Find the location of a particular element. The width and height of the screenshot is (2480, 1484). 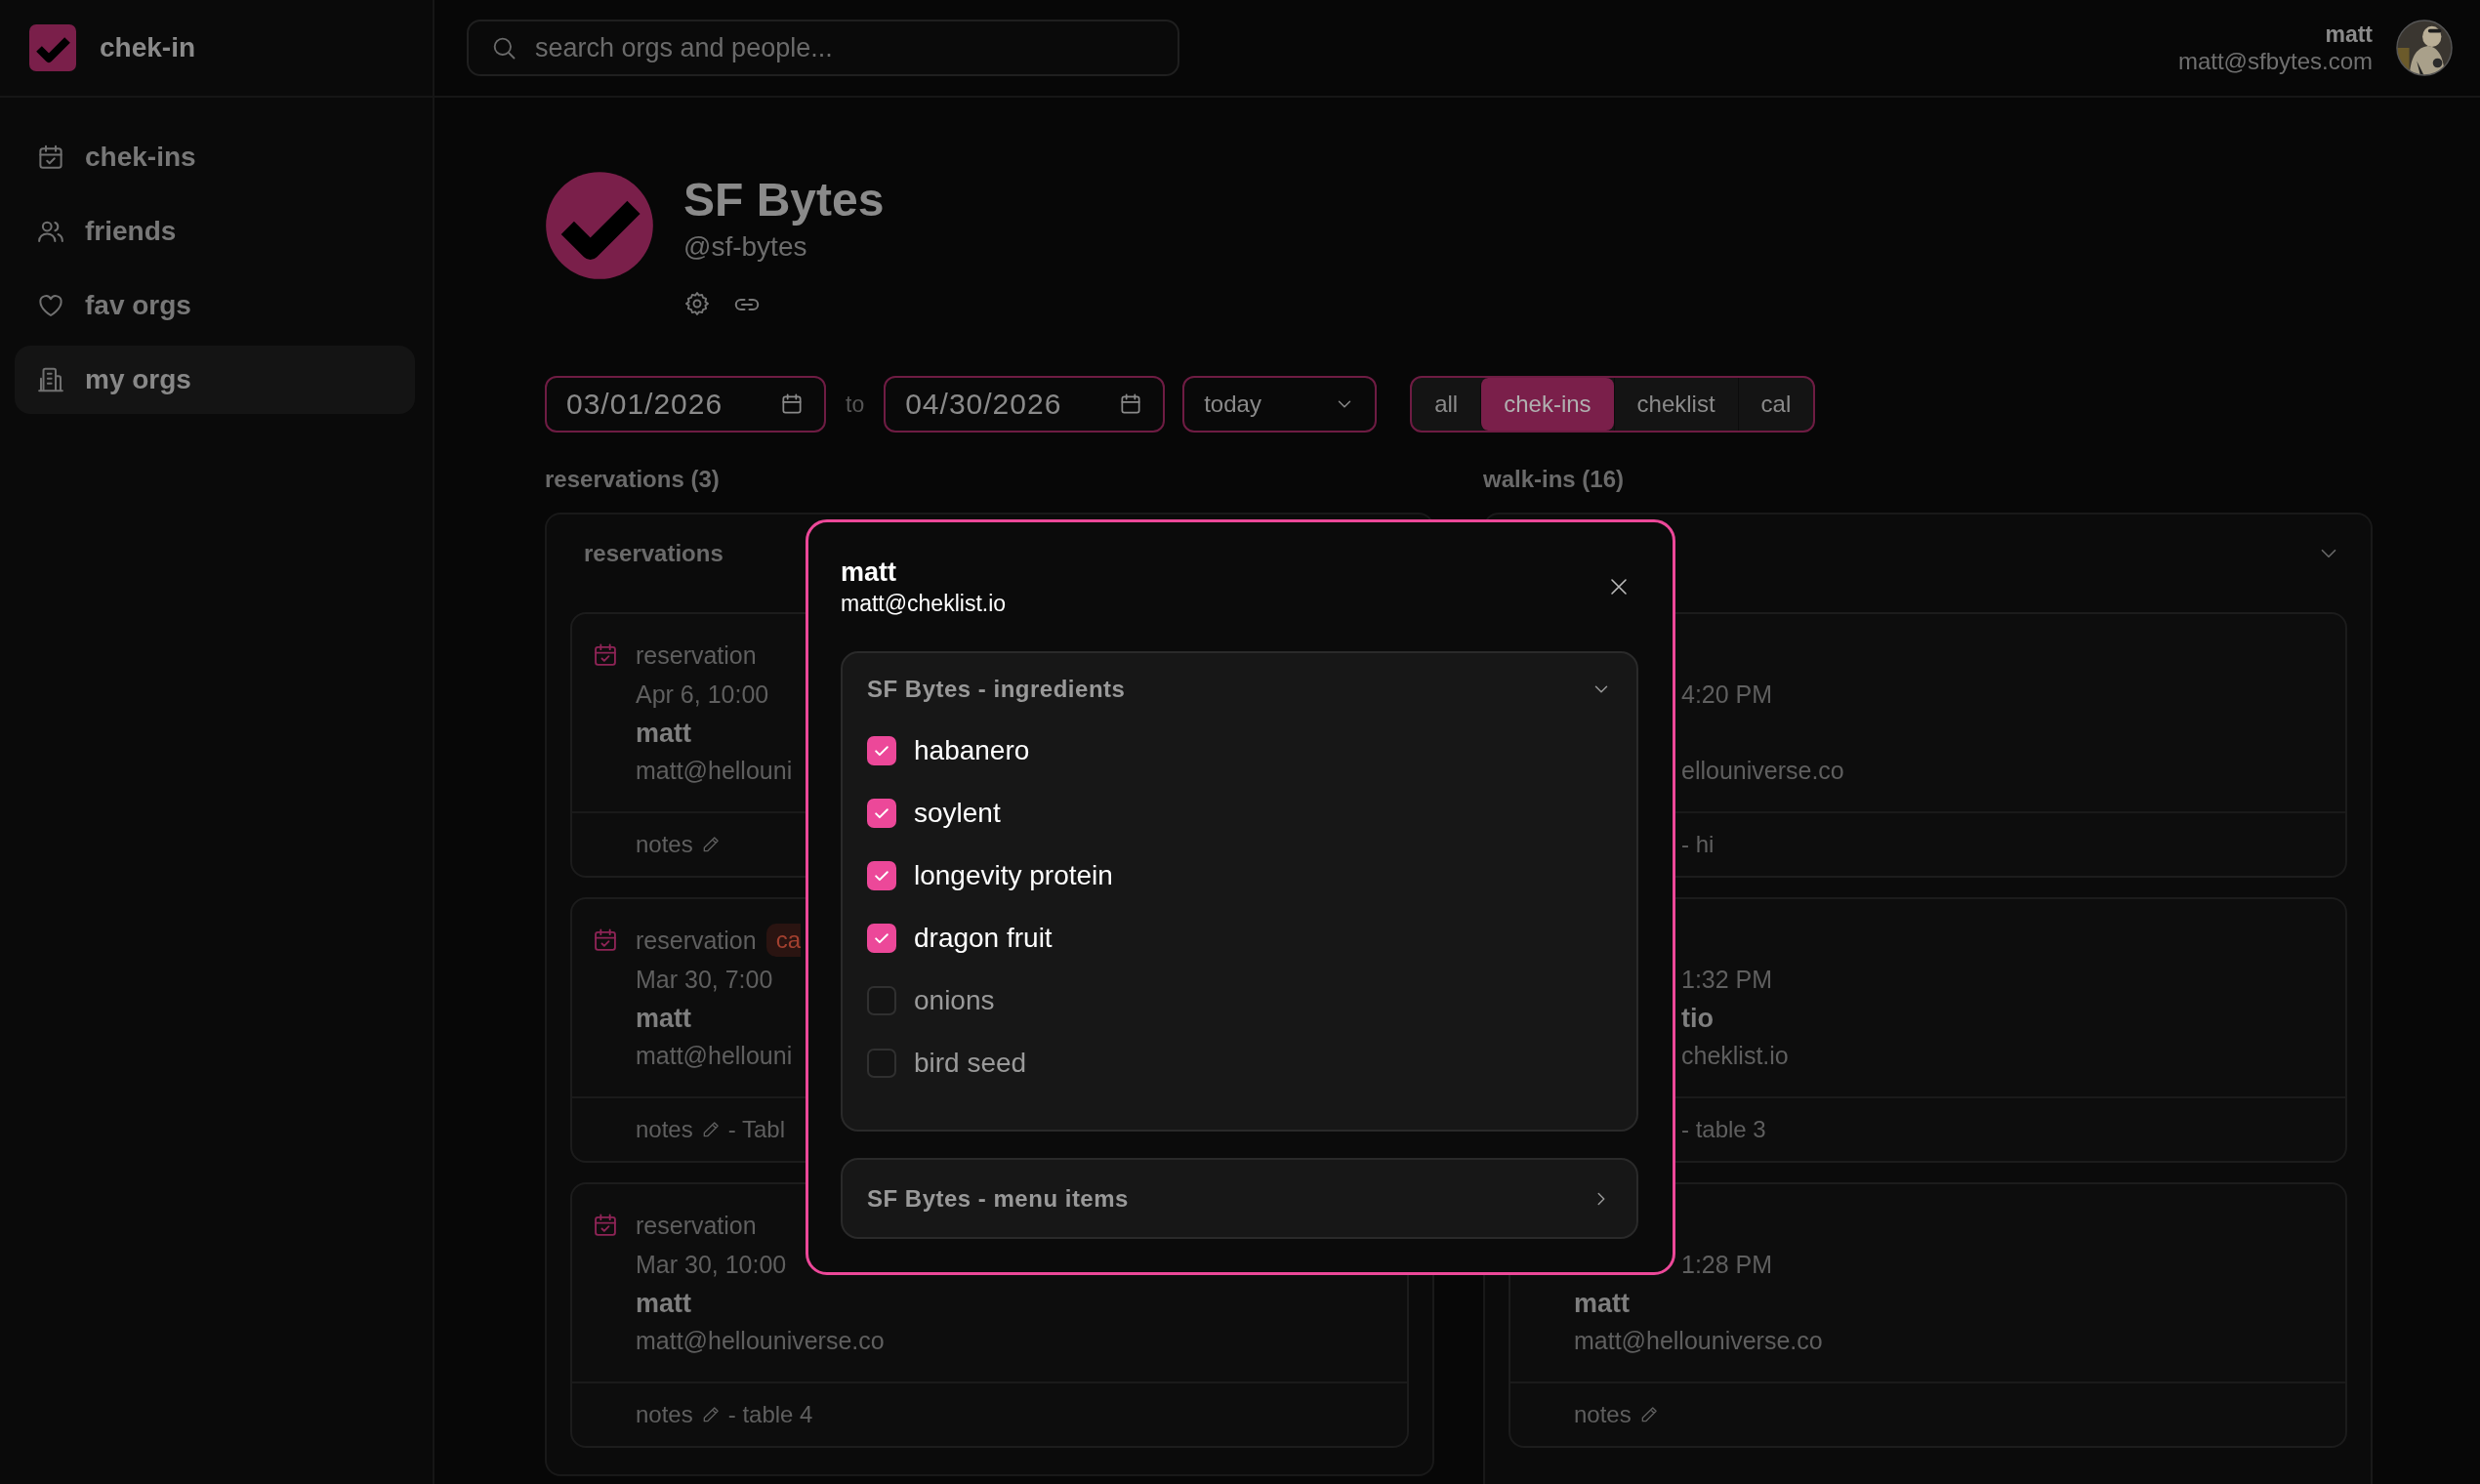

sidebar-item: chek-ins is located at coordinates (215, 157).